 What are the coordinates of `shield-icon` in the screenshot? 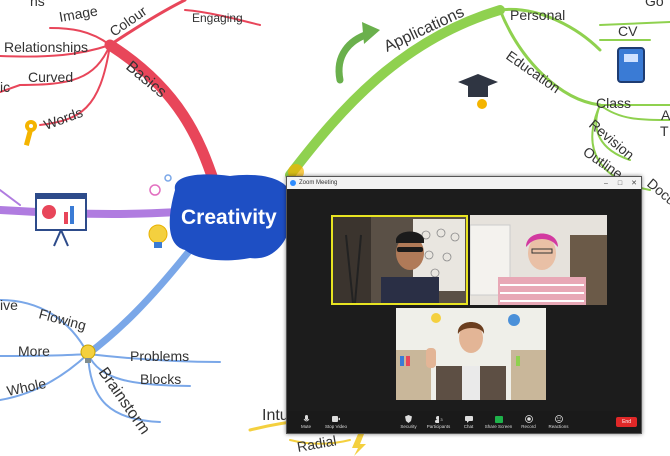 It's located at (409, 419).